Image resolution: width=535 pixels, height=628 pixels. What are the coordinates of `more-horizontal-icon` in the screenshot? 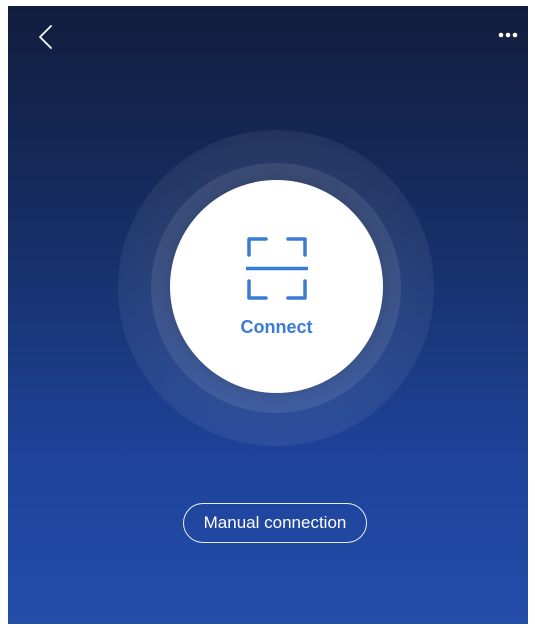 It's located at (508, 35).